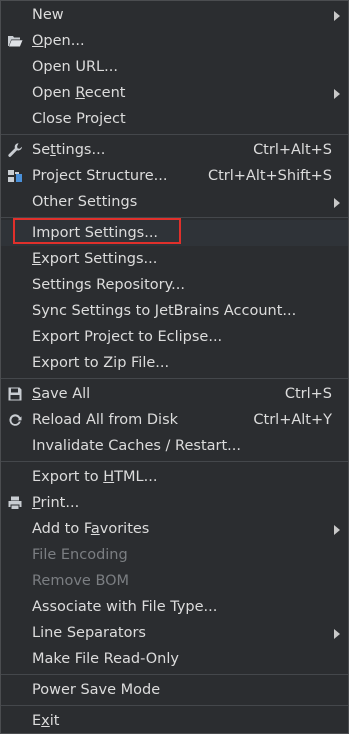  I want to click on menu-item-label: Remove BOM, so click(81, 581).